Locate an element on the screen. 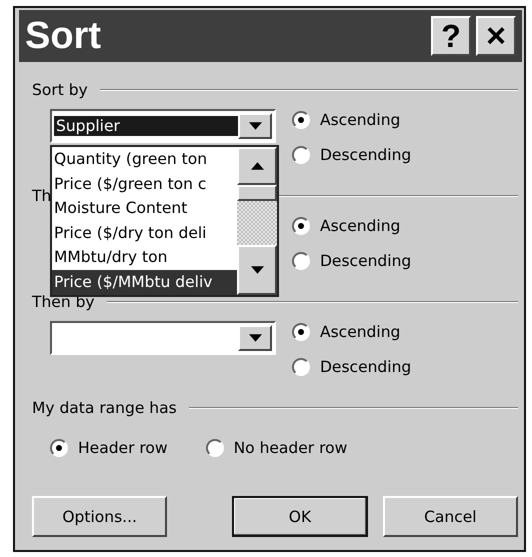 Image resolution: width=532 pixels, height=557 pixels. group-label: My data range has is located at coordinates (104, 408).